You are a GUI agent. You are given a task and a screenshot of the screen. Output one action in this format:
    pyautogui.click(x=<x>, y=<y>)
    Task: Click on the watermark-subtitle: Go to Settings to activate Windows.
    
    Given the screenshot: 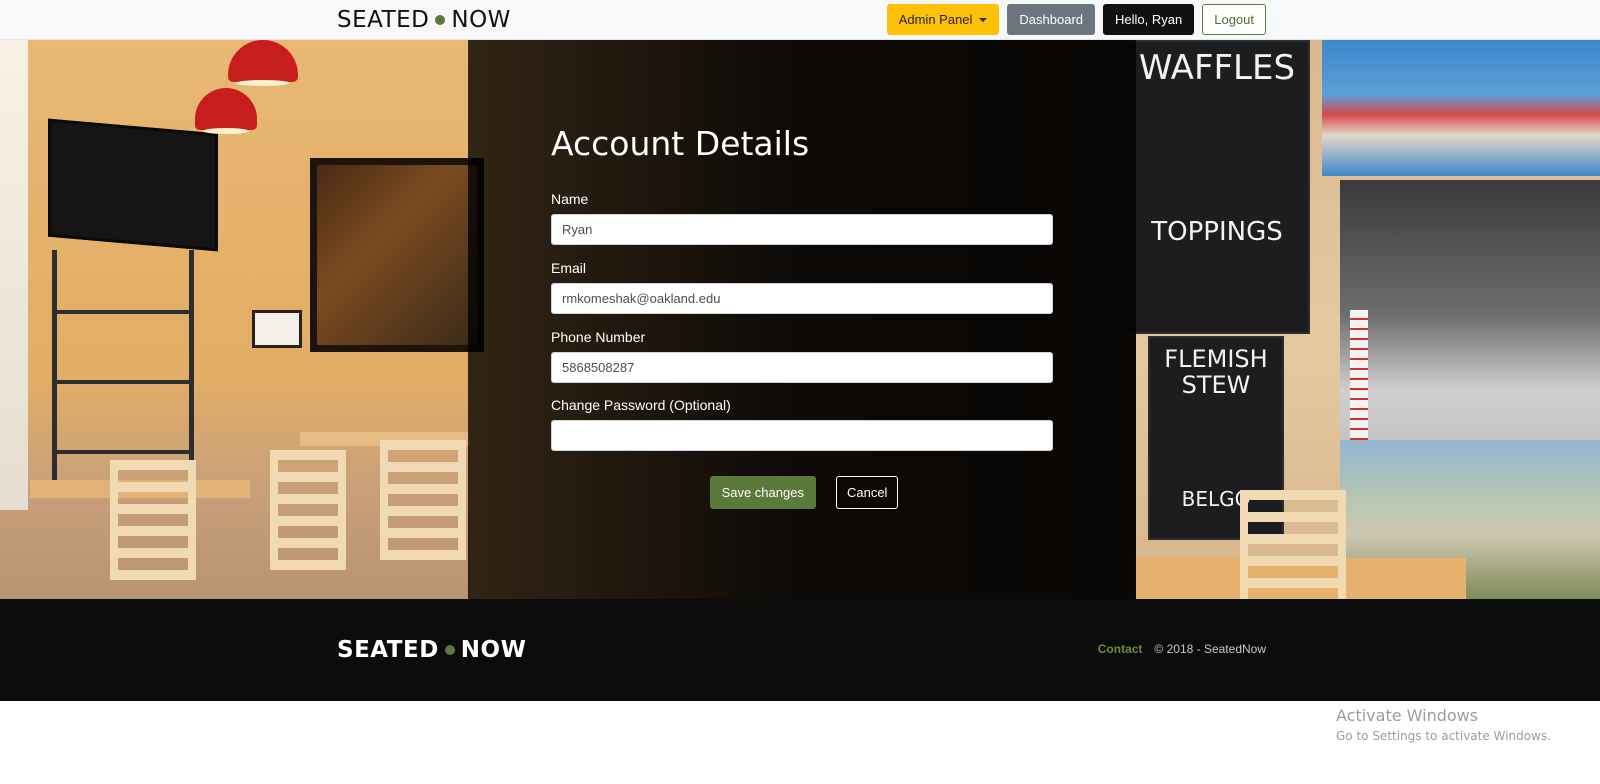 What is the action you would take?
    pyautogui.click(x=1443, y=736)
    